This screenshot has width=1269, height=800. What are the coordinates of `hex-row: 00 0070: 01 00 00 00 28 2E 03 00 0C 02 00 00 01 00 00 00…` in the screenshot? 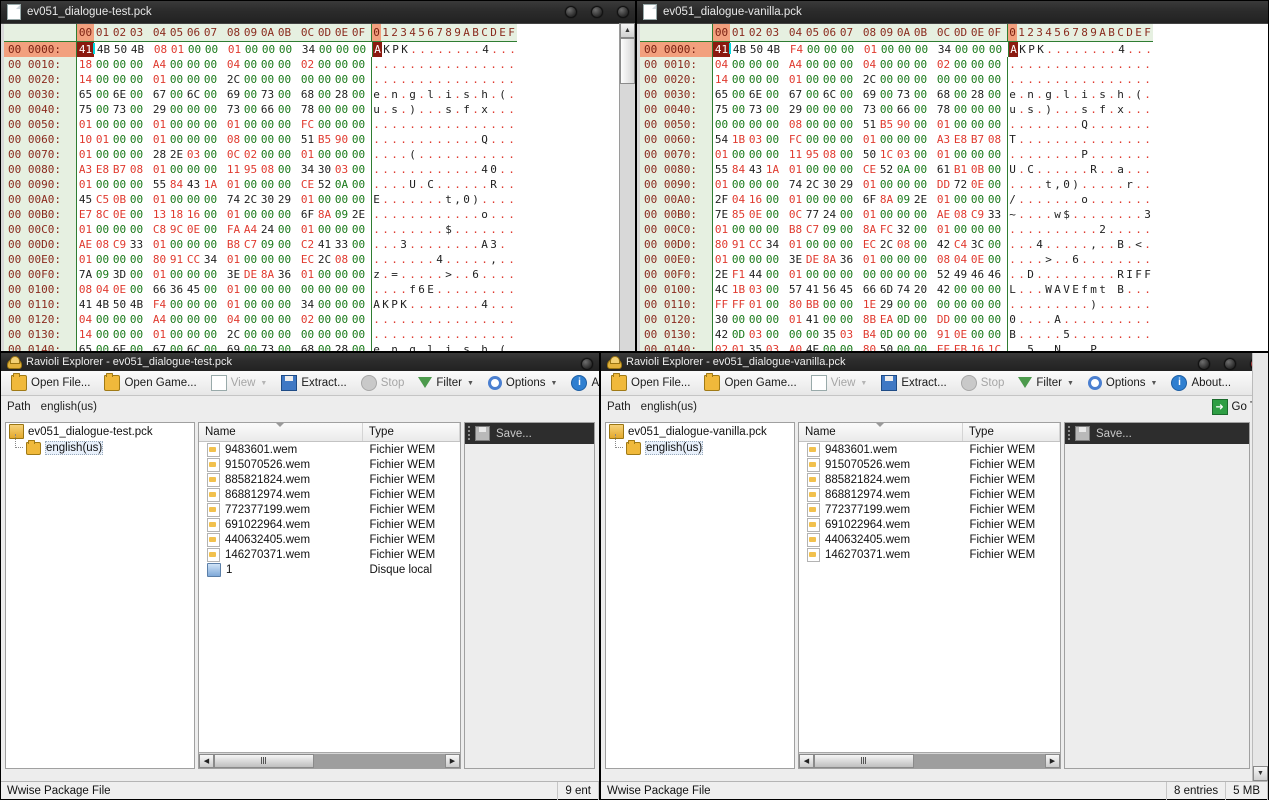 It's located at (260, 154).